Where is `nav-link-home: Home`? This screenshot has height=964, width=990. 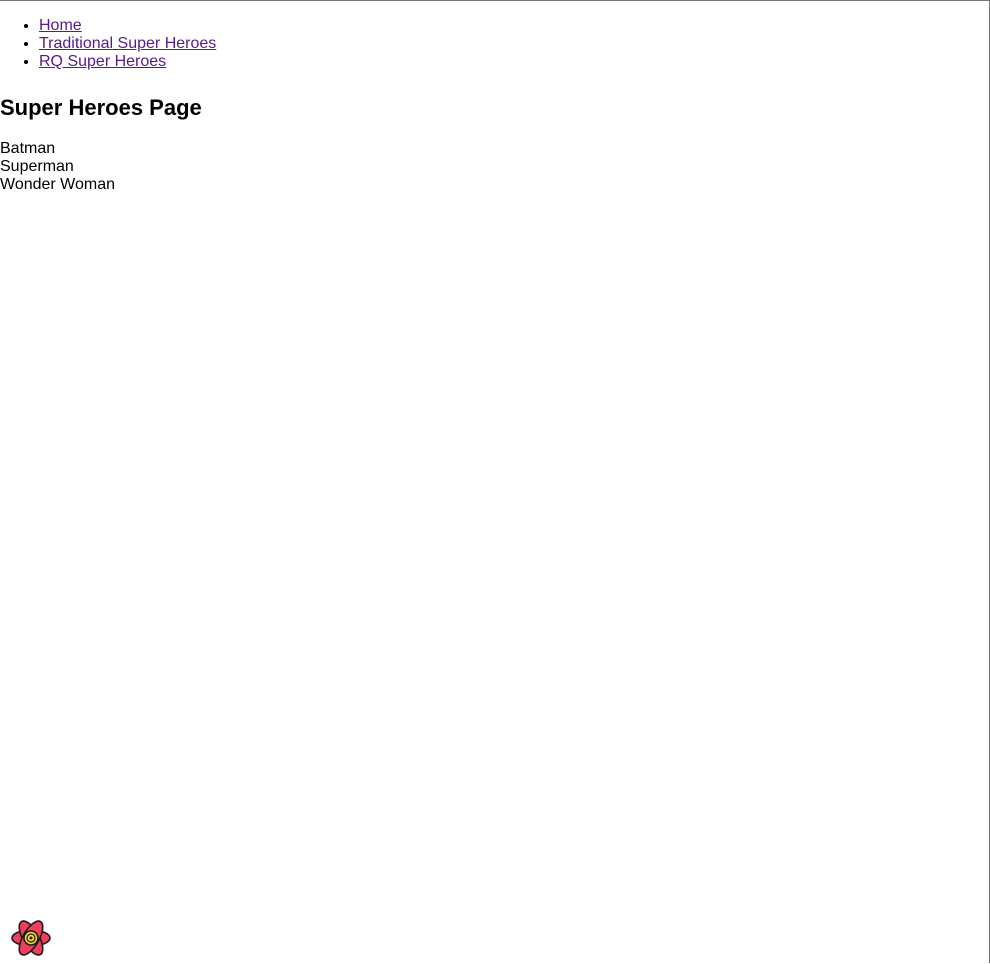 nav-link-home: Home is located at coordinates (60, 25).